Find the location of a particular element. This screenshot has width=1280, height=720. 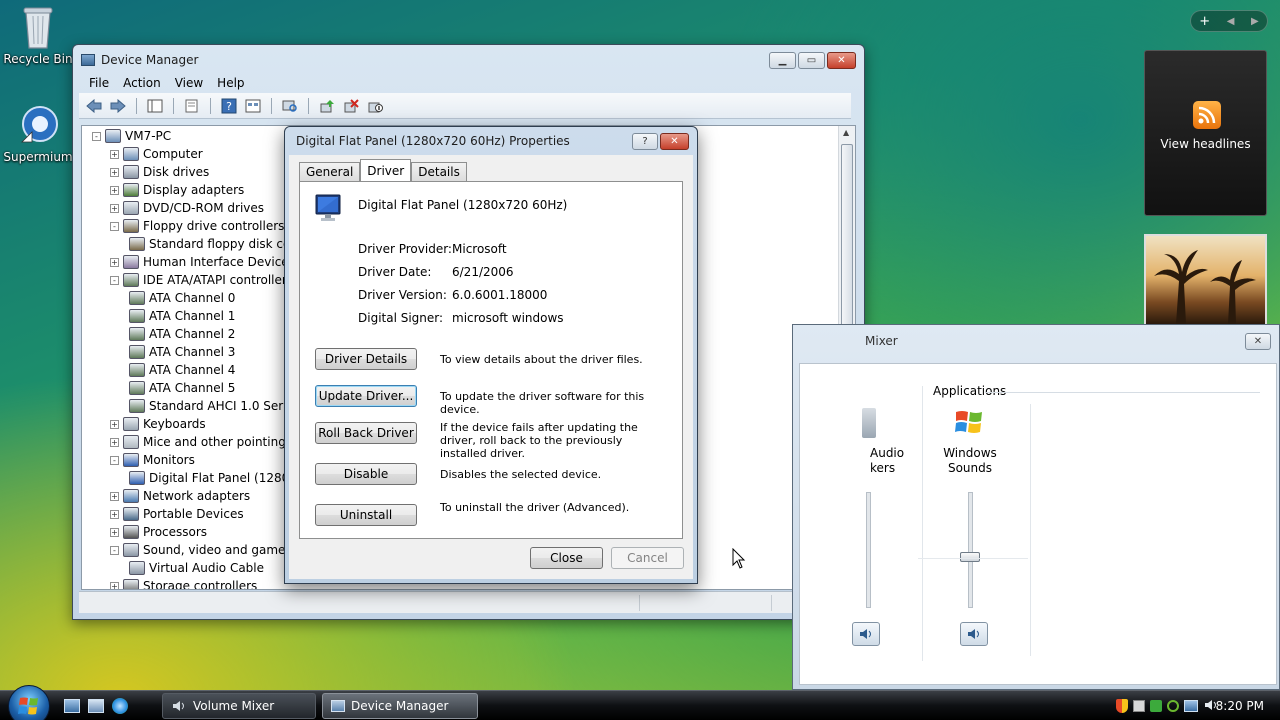

slideshow-gadget is located at coordinates (1205, 280).